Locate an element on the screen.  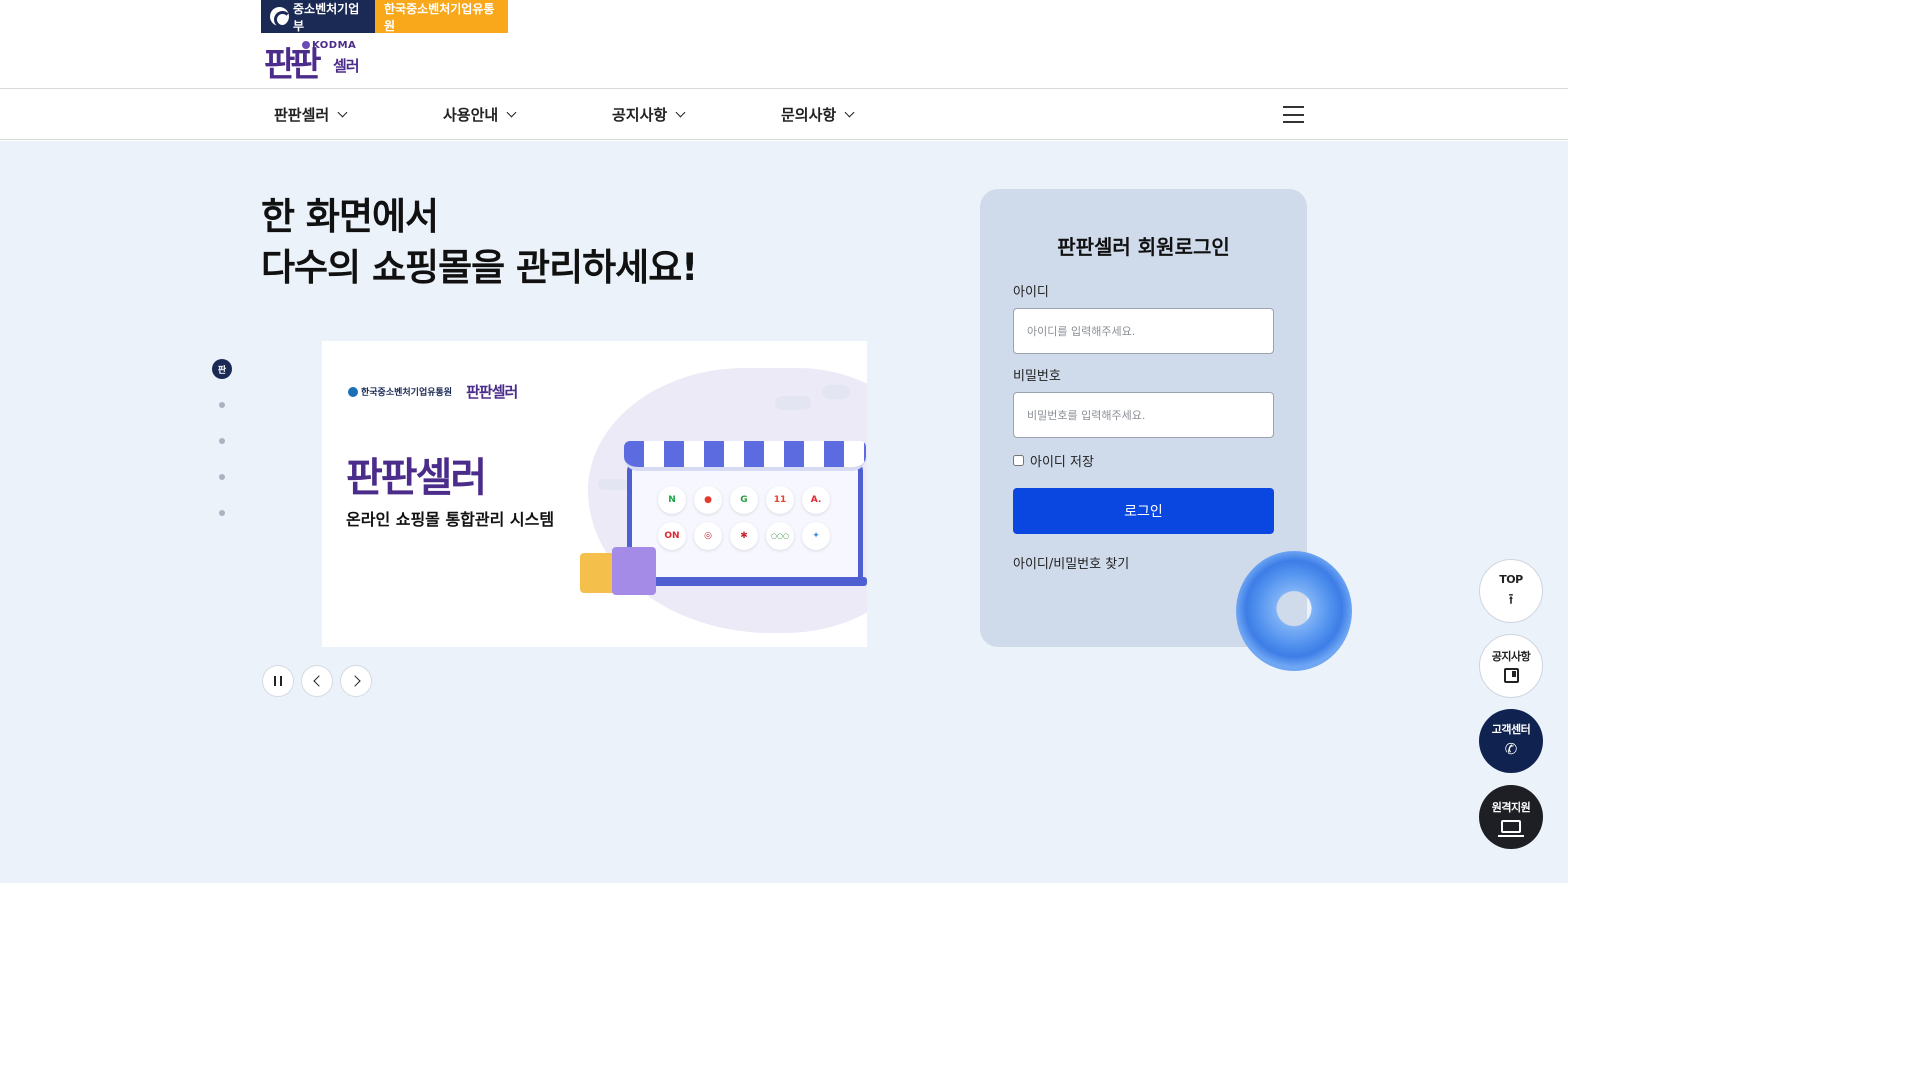
gmarket-icon: ● is located at coordinates (708, 500).